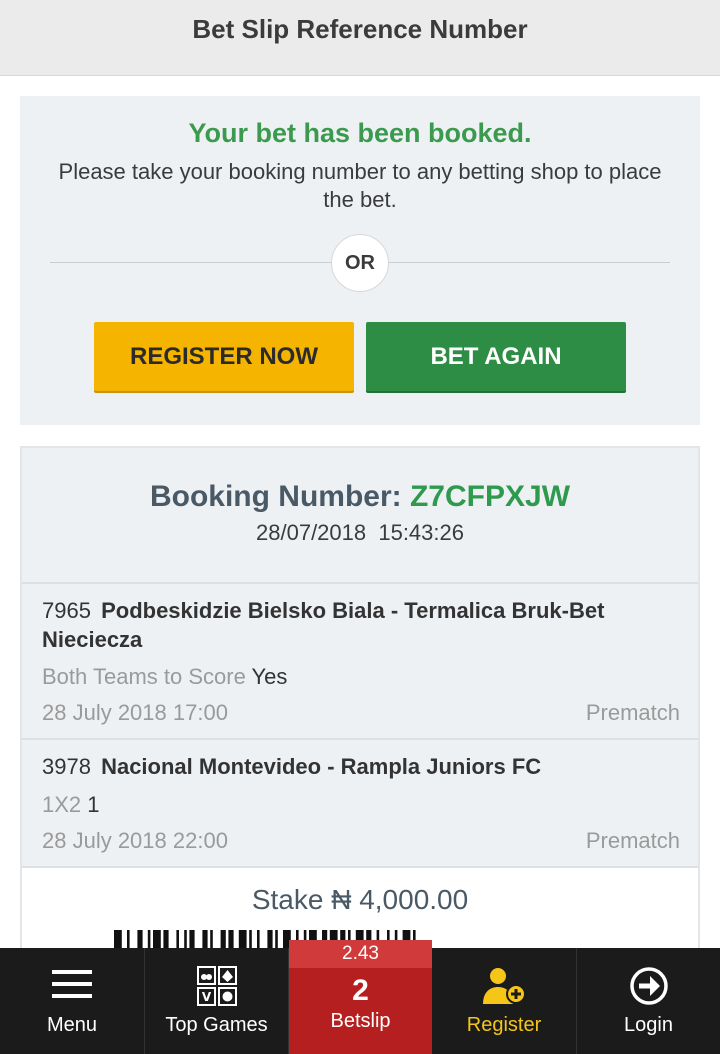  I want to click on nav-betslip: 2.43 2 Betslip, so click(360, 997).